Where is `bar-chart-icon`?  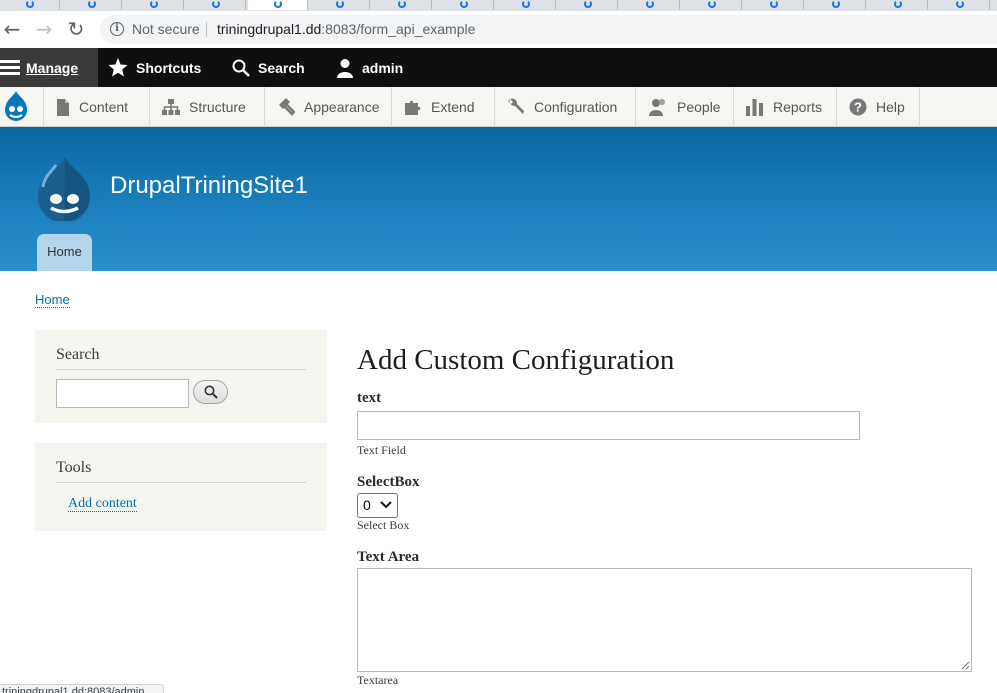 bar-chart-icon is located at coordinates (754, 107).